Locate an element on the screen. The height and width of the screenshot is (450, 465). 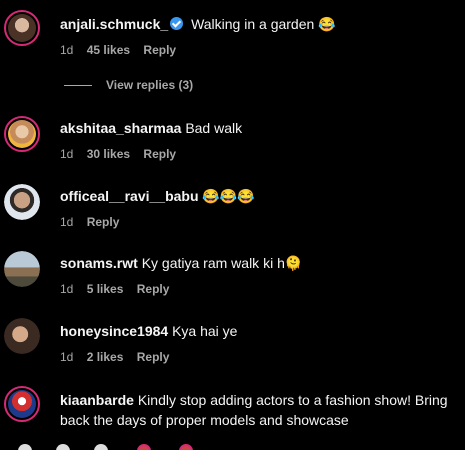
comment-meta: 1d 30 likes Reply is located at coordinates (123, 154).